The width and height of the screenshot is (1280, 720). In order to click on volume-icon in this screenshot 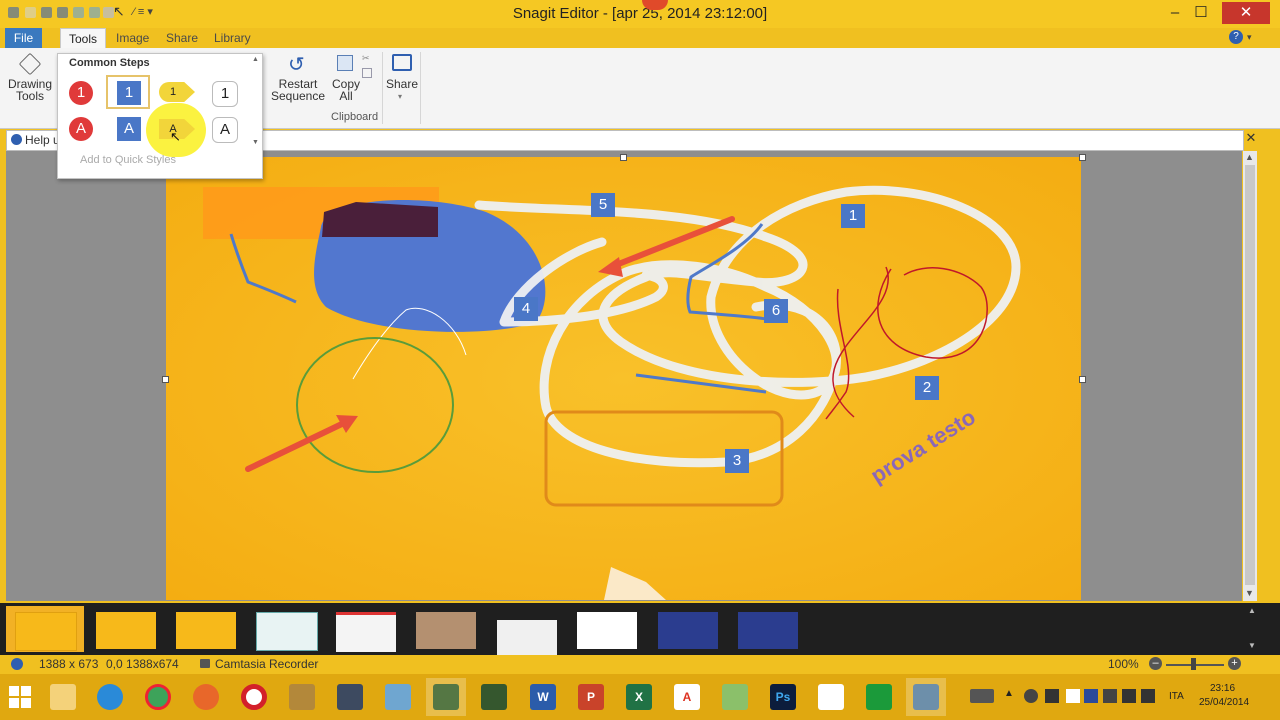, I will do `click(1148, 696)`.